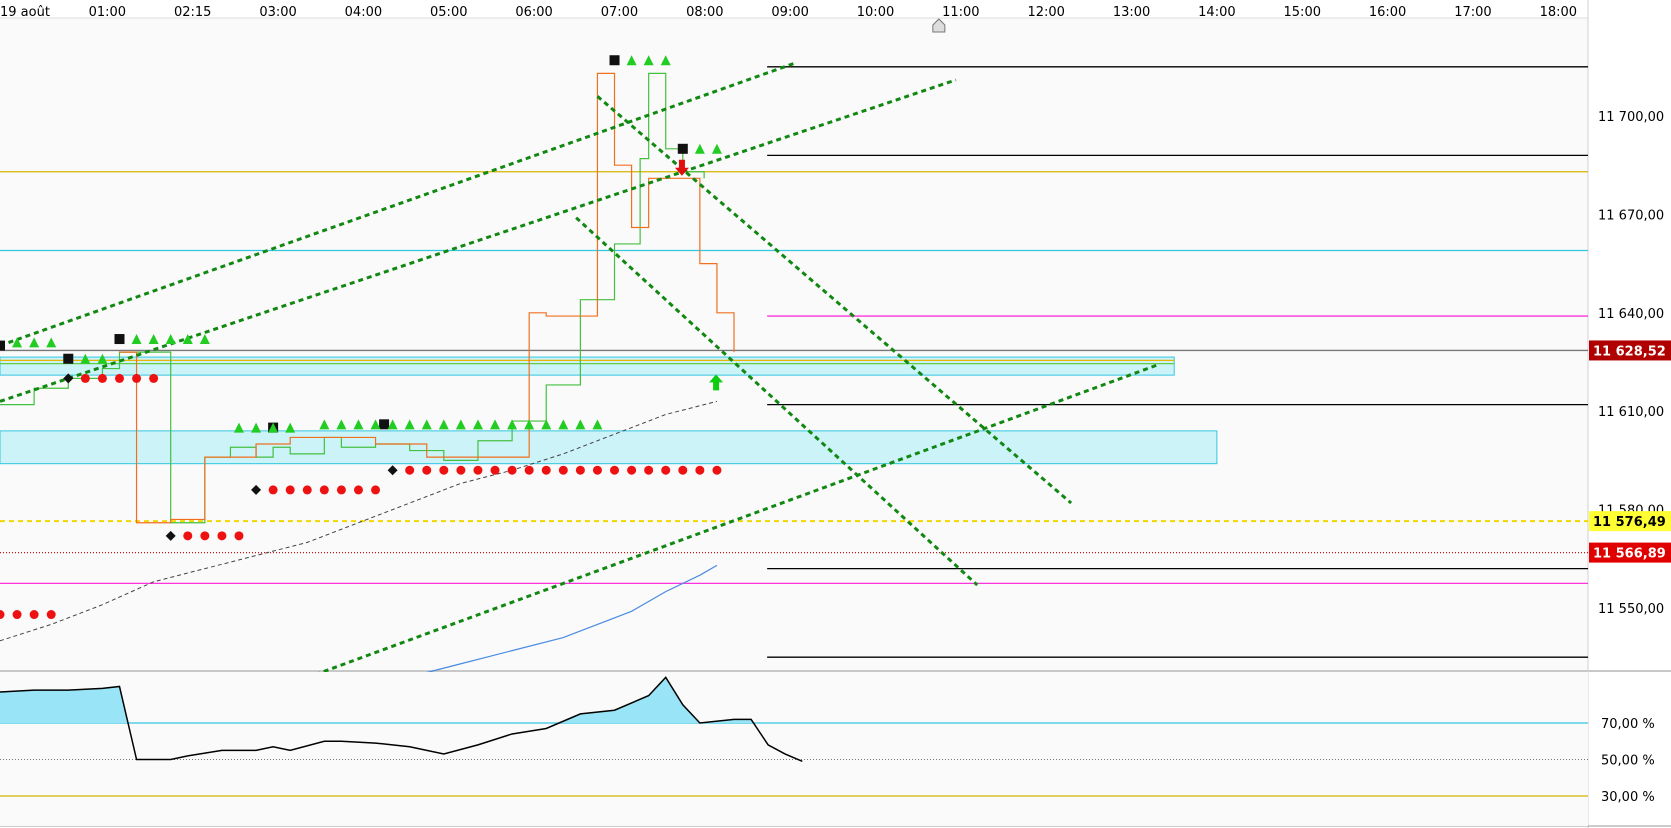  Describe the element at coordinates (1631, 412) in the screenshot. I see `price-tick-label: 11 610,00` at that location.